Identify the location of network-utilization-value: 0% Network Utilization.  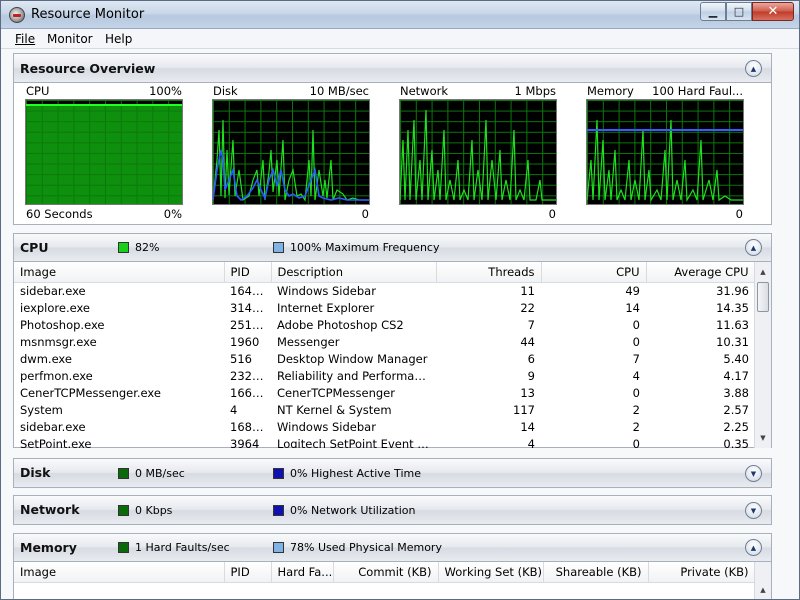
(353, 510).